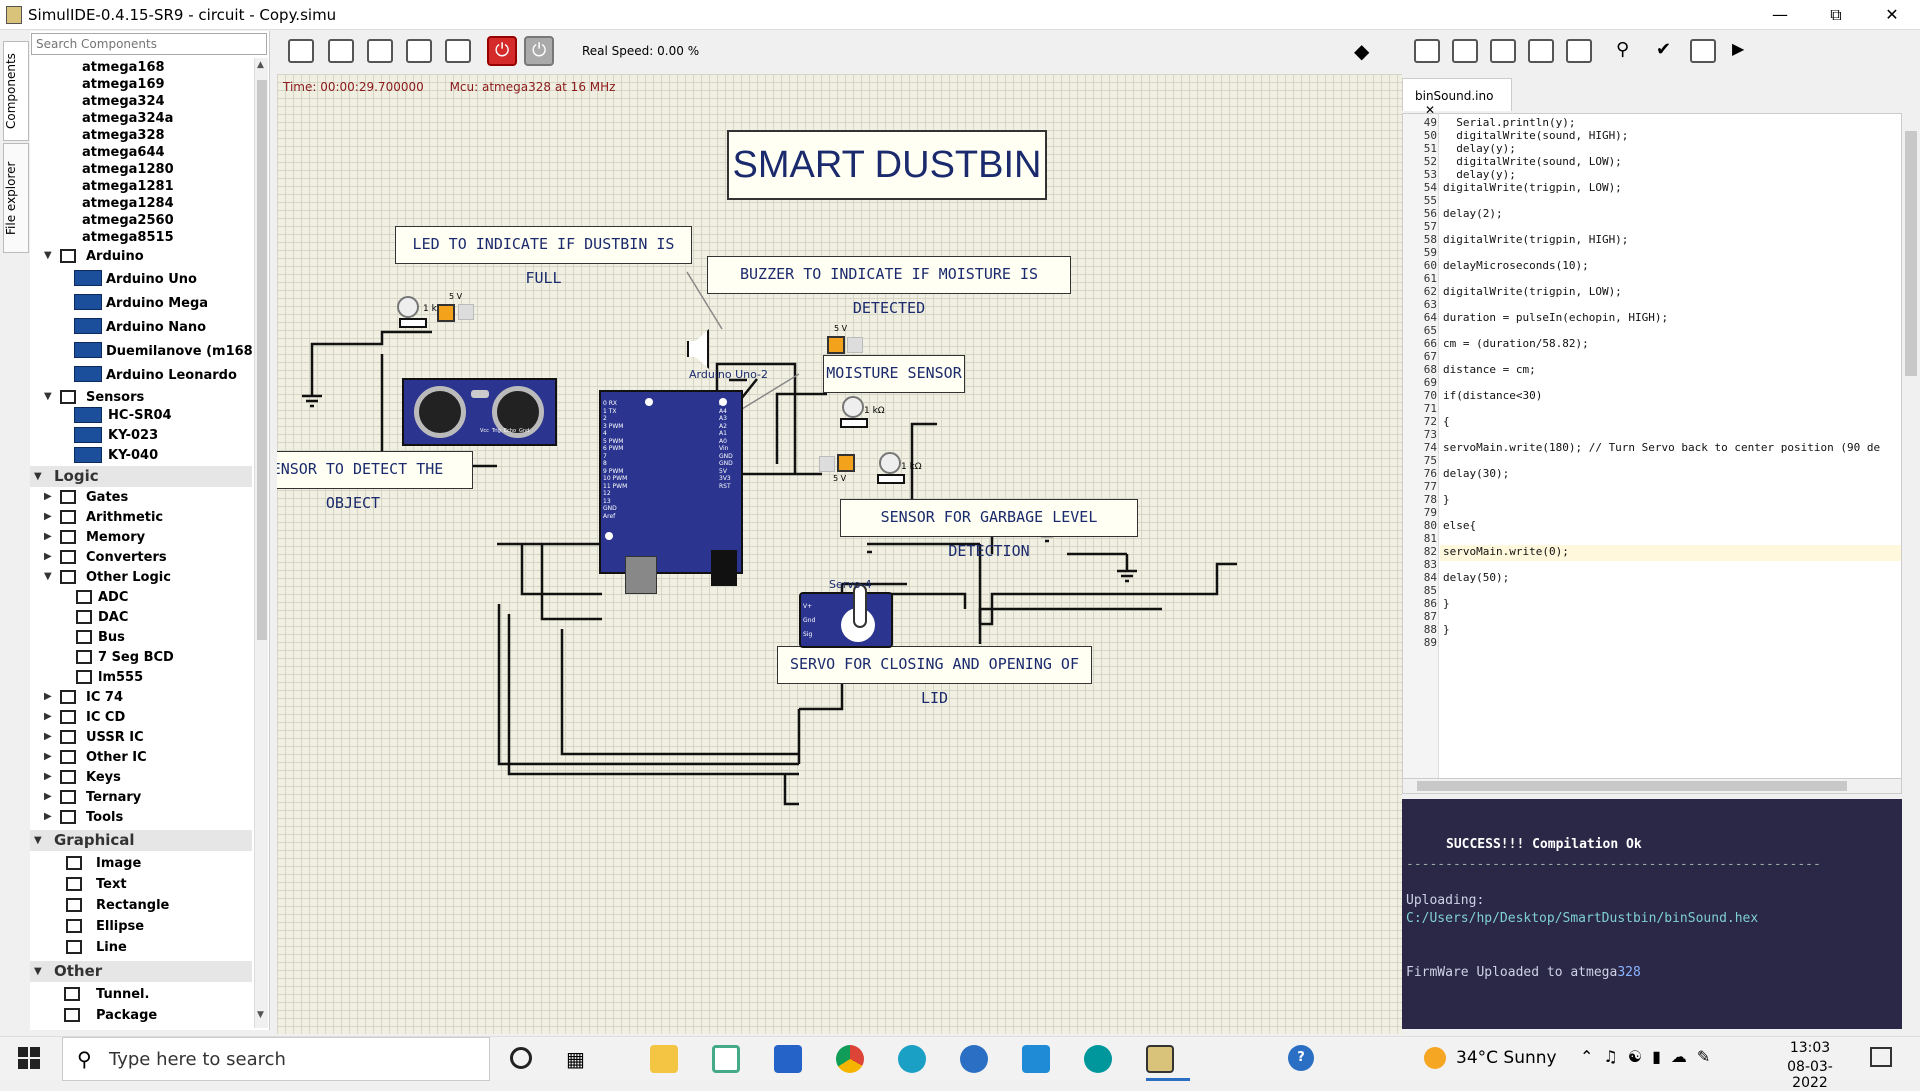 Image resolution: width=1920 pixels, height=1091 pixels. I want to click on new-file-icon, so click(1427, 51).